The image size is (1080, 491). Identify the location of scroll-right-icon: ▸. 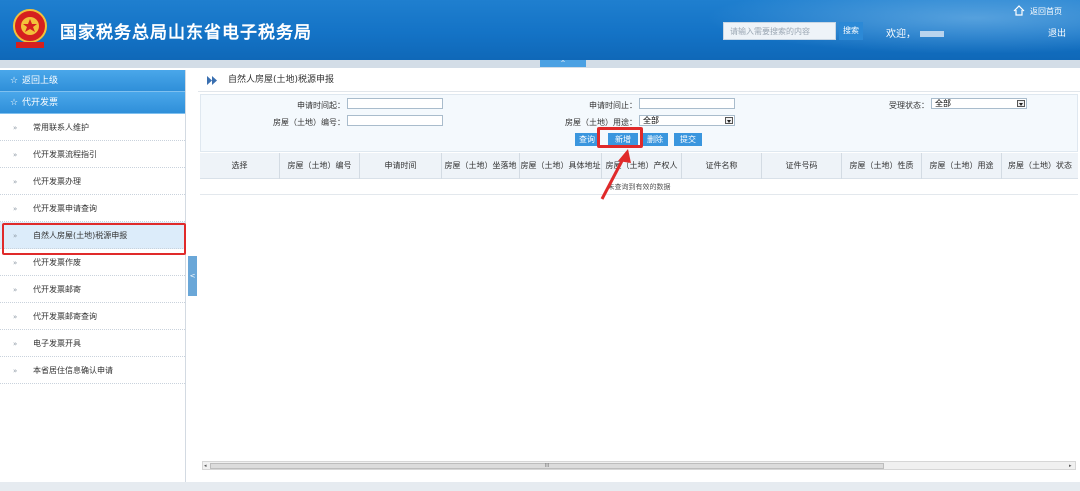
(1071, 466).